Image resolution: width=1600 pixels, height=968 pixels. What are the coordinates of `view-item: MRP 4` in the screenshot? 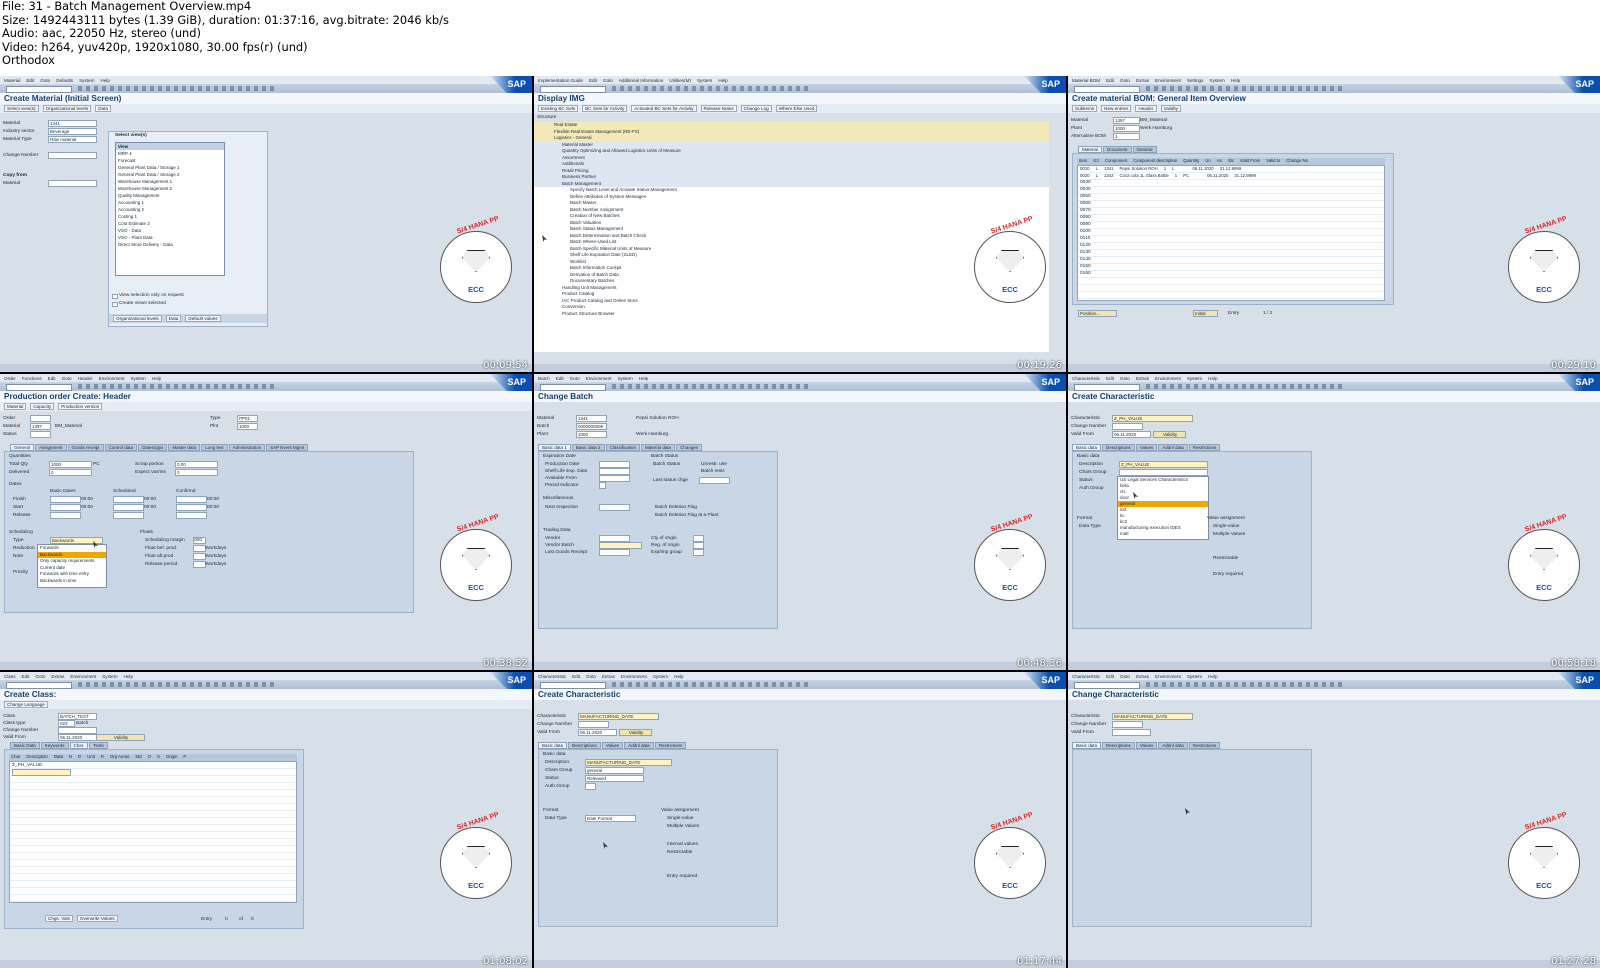 It's located at (170, 153).